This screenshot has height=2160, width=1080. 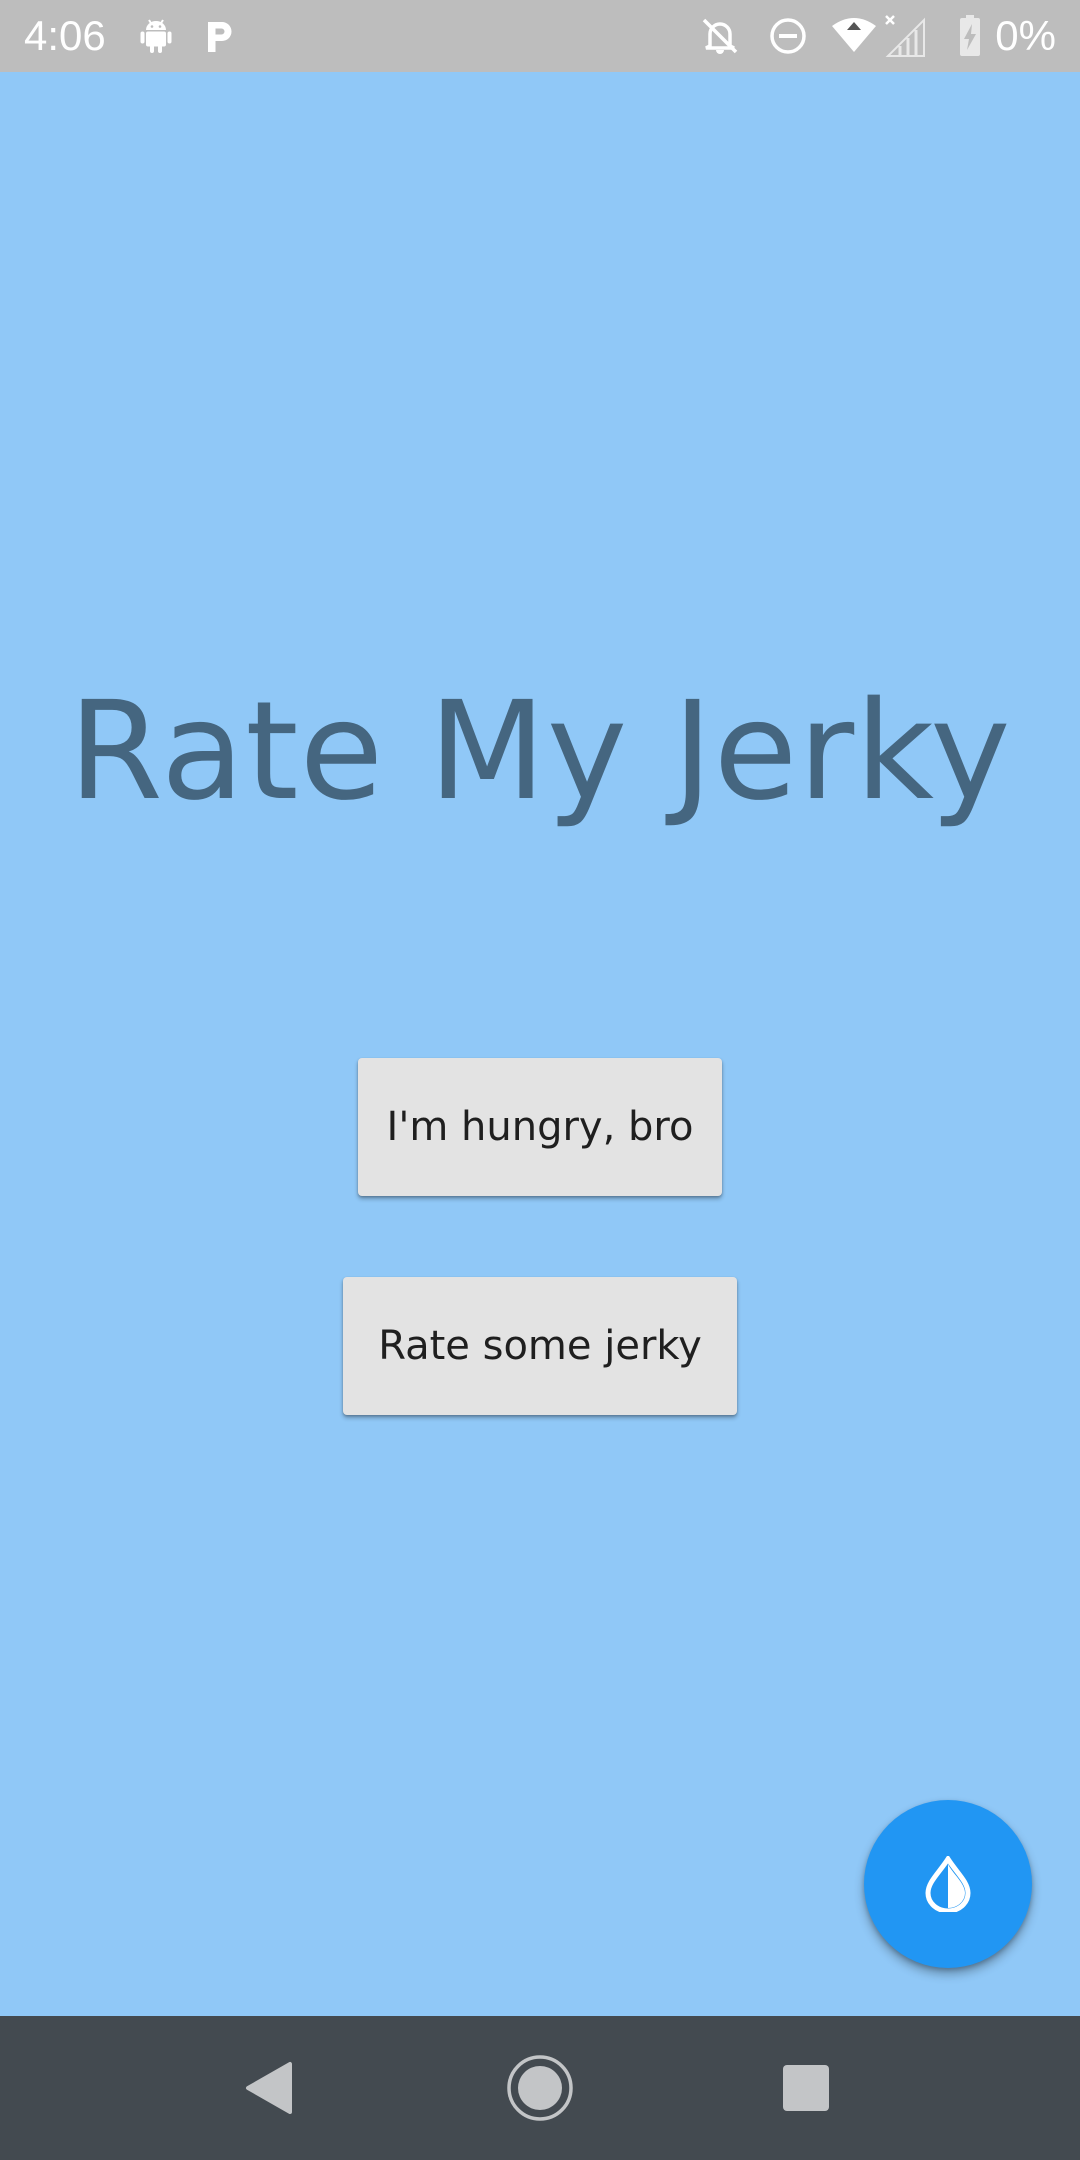 What do you see at coordinates (720, 36) in the screenshot?
I see `notifications-off-icon` at bounding box center [720, 36].